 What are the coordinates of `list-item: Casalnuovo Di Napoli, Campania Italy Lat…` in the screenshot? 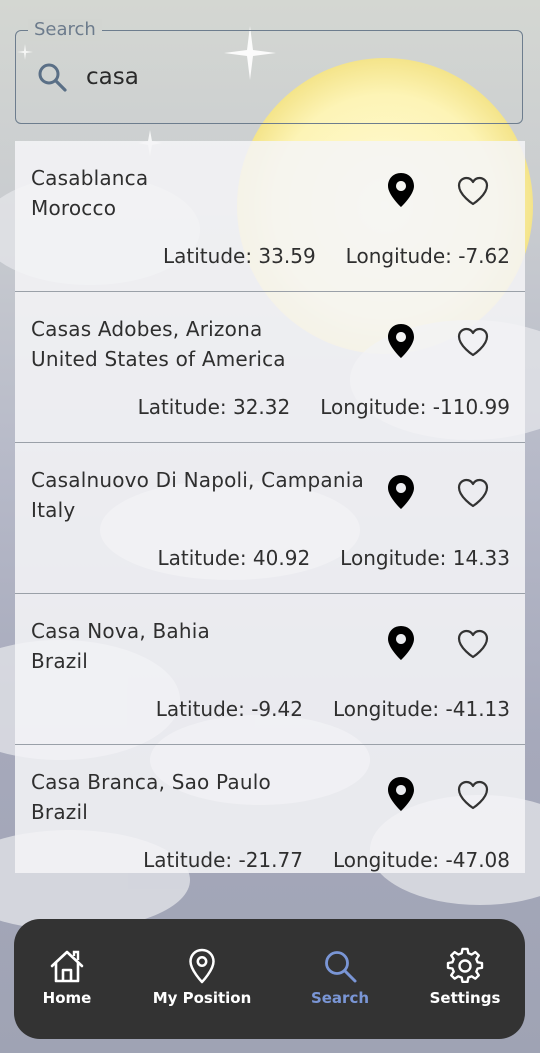 It's located at (270, 518).